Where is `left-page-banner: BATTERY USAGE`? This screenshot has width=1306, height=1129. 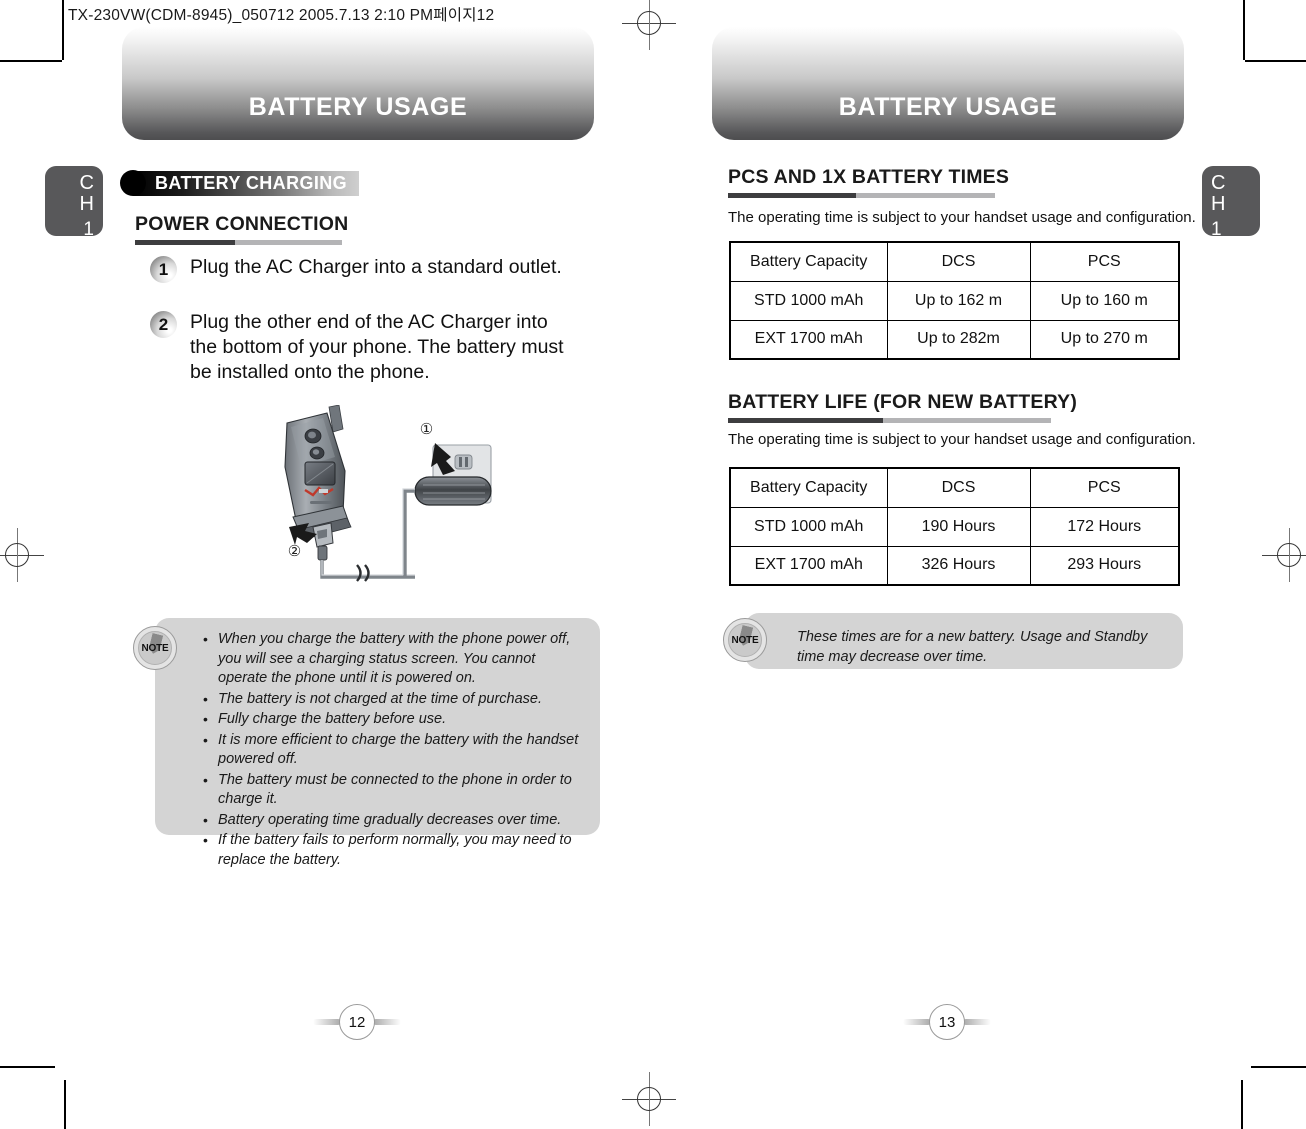
left-page-banner: BATTERY USAGE is located at coordinates (358, 83).